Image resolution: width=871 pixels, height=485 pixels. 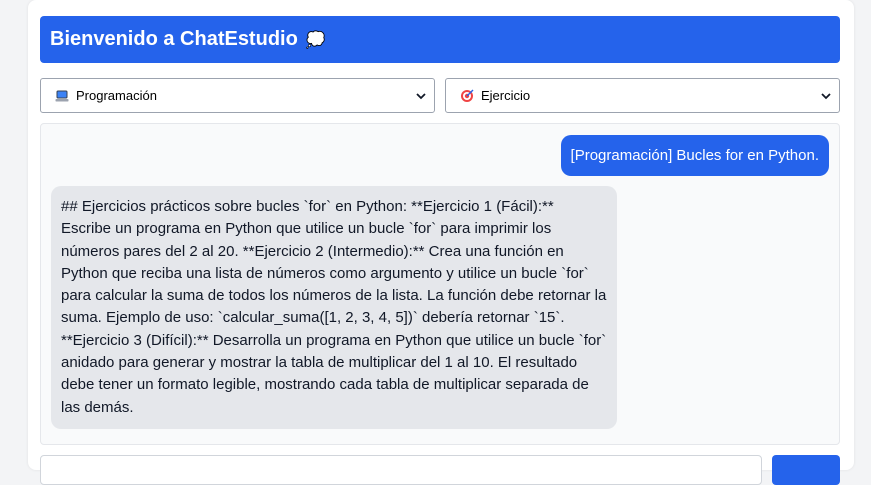 What do you see at coordinates (440, 39) in the screenshot?
I see `app-header: Bienvenido a ChatEstudio 💭` at bounding box center [440, 39].